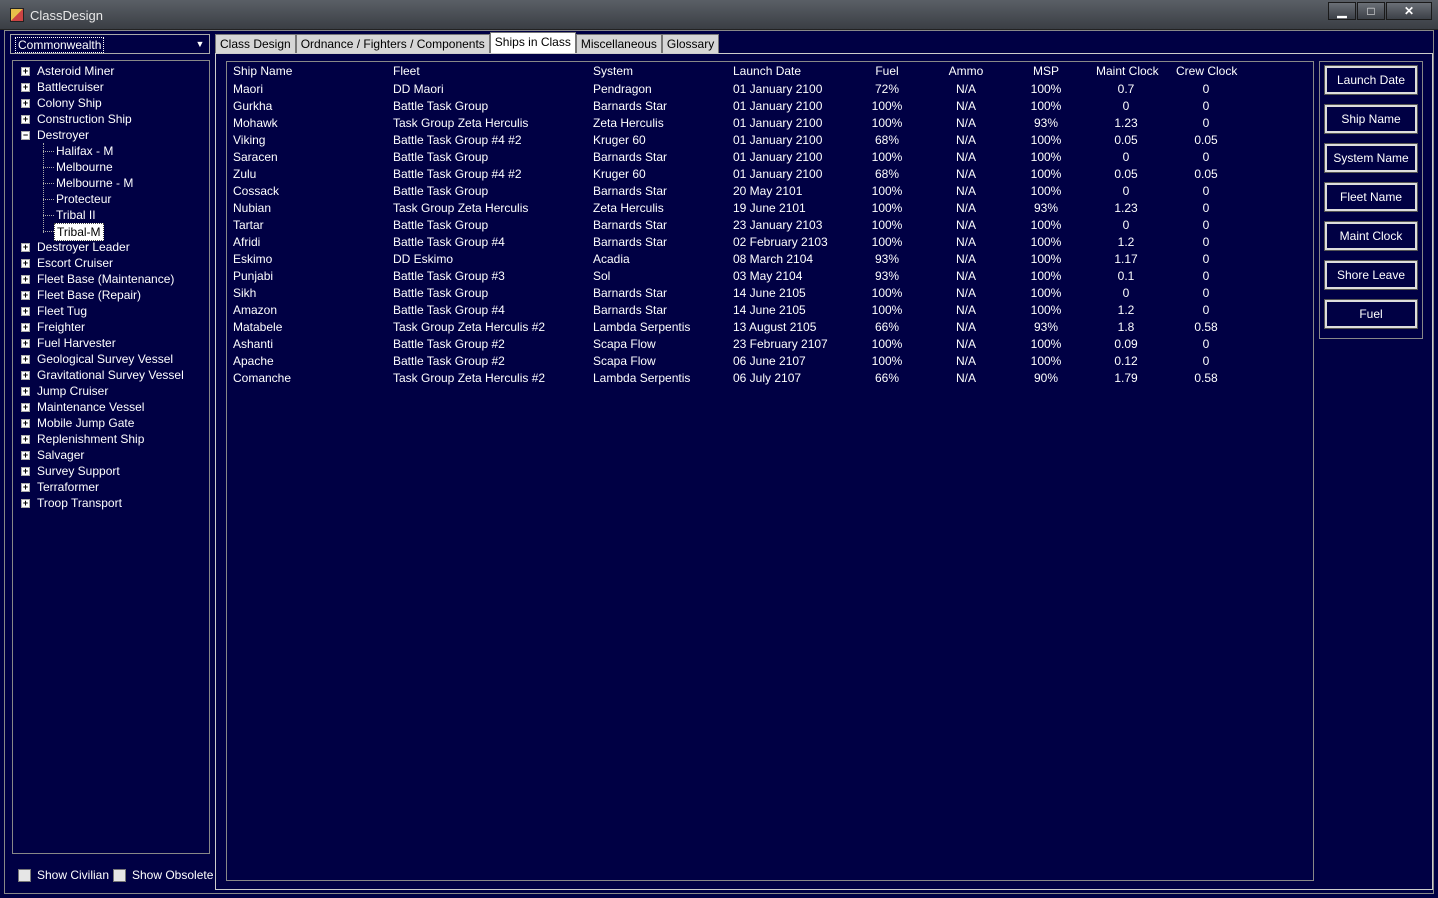 Image resolution: width=1438 pixels, height=898 pixels. What do you see at coordinates (1127, 71) in the screenshot?
I see `column-header: Maint Clock` at bounding box center [1127, 71].